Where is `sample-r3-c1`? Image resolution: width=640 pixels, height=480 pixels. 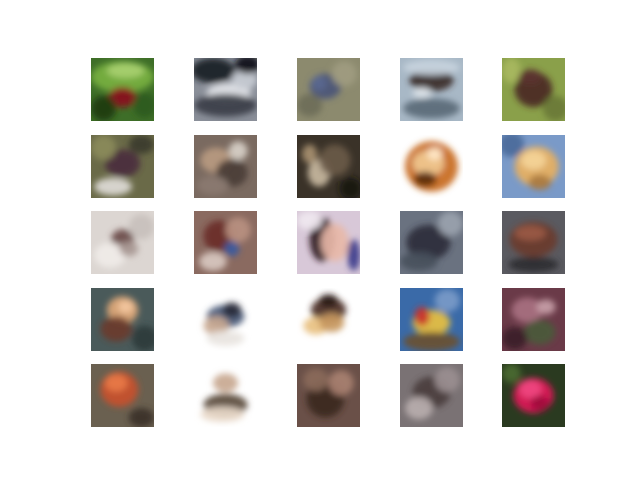
sample-r3-c1 is located at coordinates (122, 242).